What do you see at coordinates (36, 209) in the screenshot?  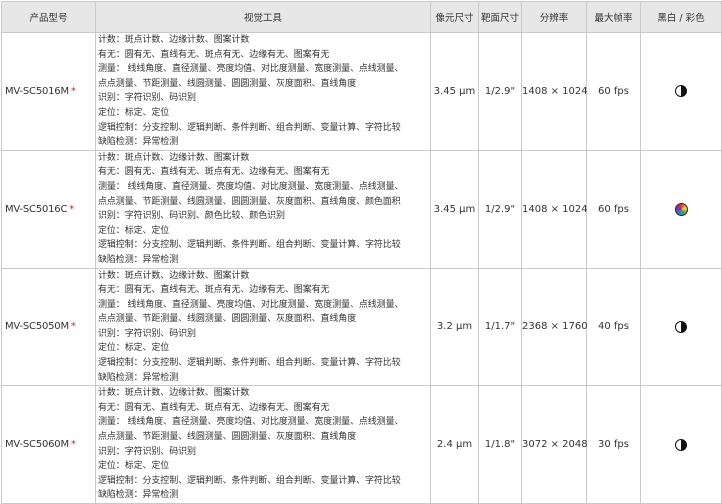 I see `product-model-name: MV-SC5016C` at bounding box center [36, 209].